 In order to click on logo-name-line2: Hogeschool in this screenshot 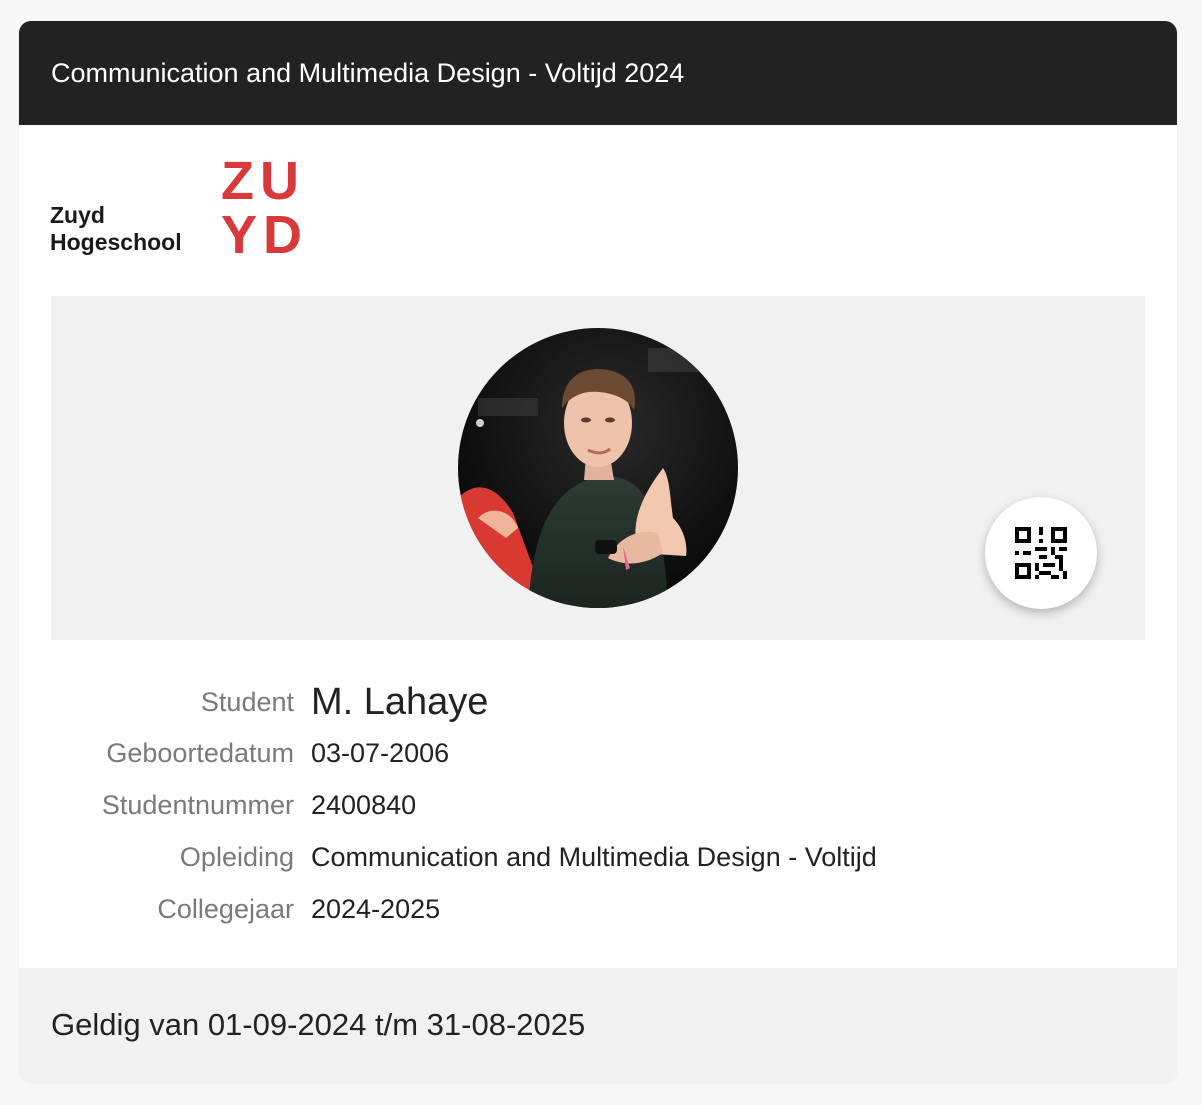, I will do `click(116, 242)`.